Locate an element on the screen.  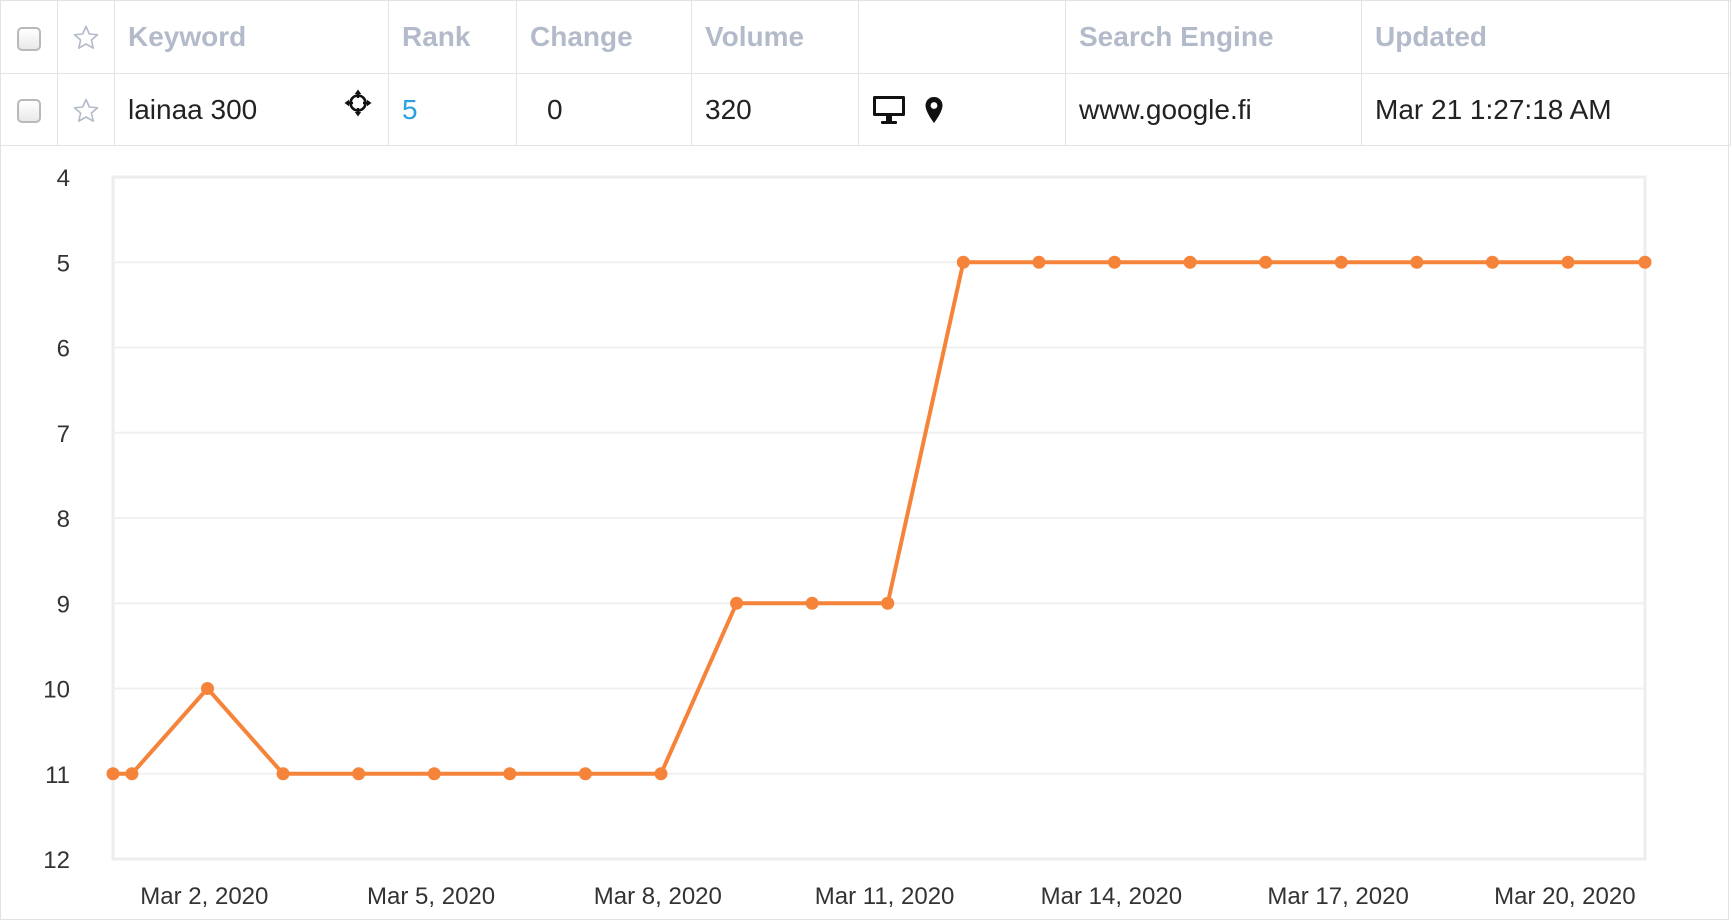
favorite-header-cell is located at coordinates (86, 37).